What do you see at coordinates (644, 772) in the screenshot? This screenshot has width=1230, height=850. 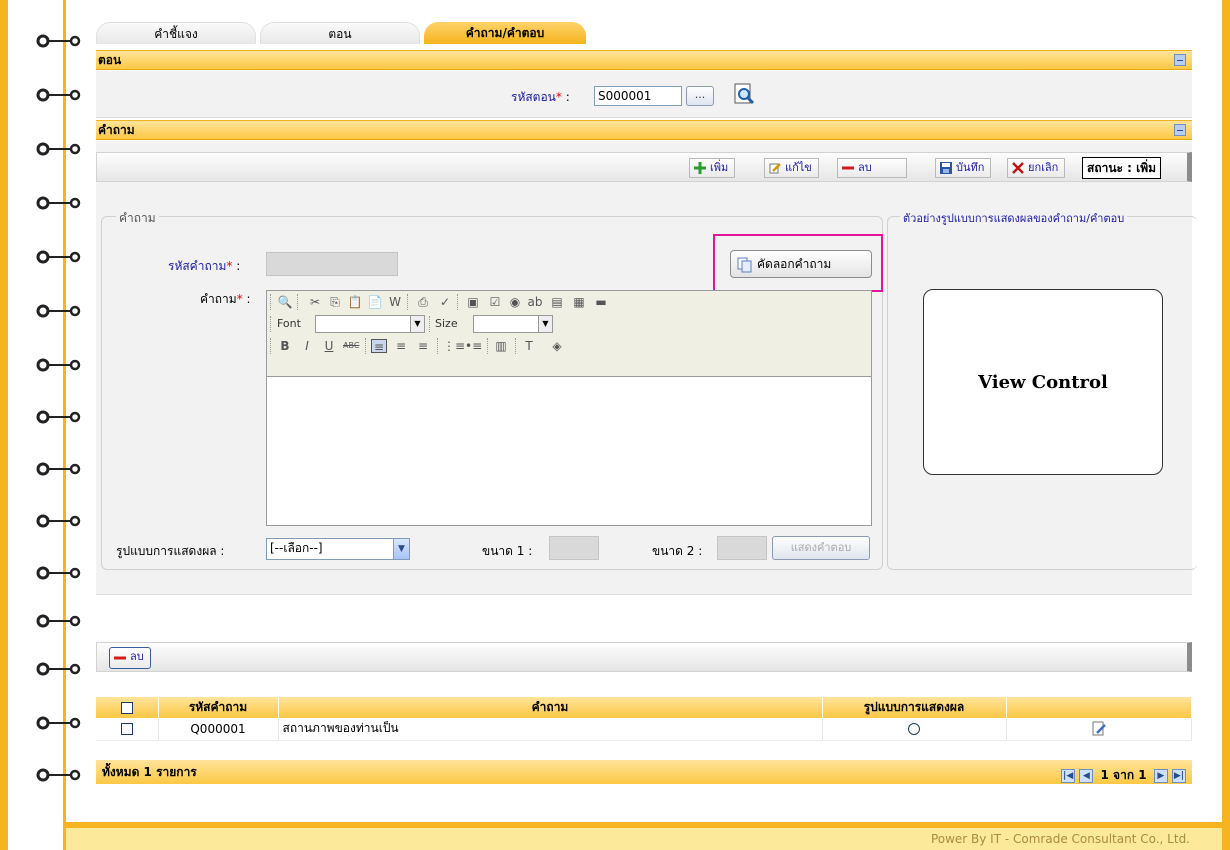 I see `table-footer: ทั้งหมด 1 รายการ |◀ ◀ 1 จาก 1 ▶ ▶|` at bounding box center [644, 772].